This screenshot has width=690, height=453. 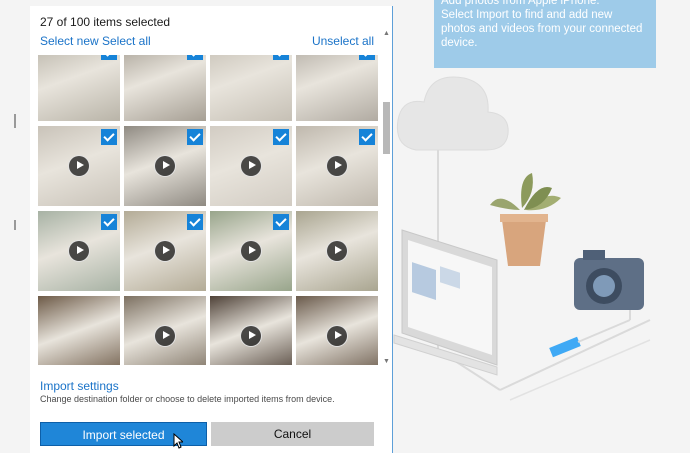 I want to click on select-new-link: Select new, so click(x=69, y=41).